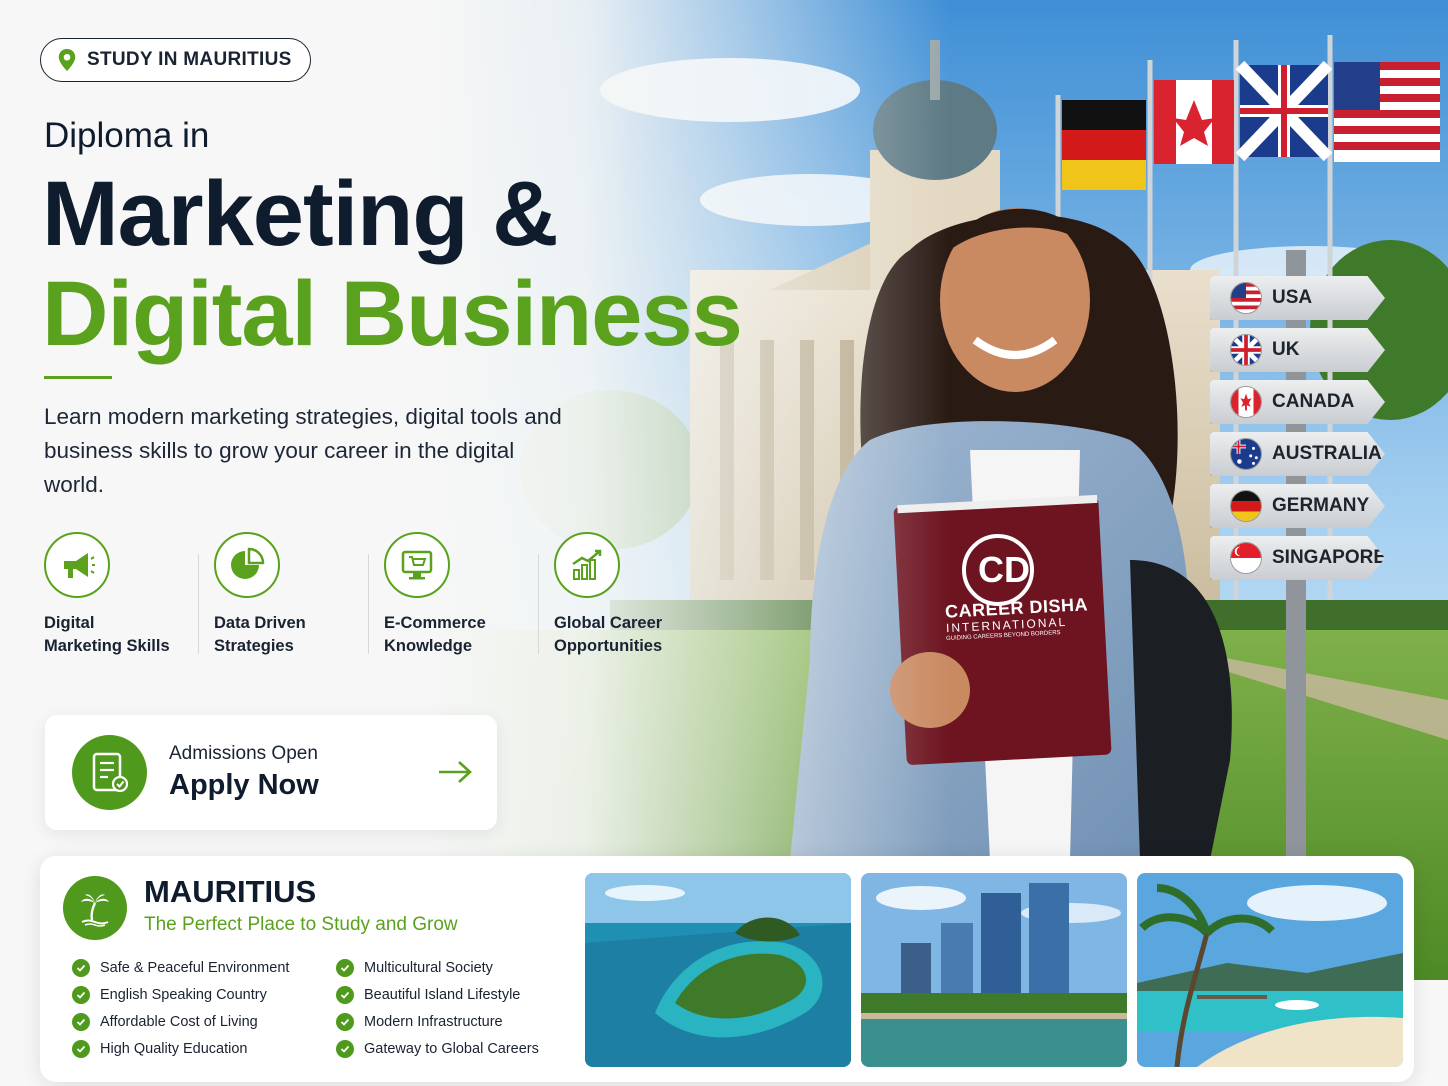 This screenshot has width=1448, height=1086. I want to click on list-item: Affordable Cost of Living, so click(180, 1021).